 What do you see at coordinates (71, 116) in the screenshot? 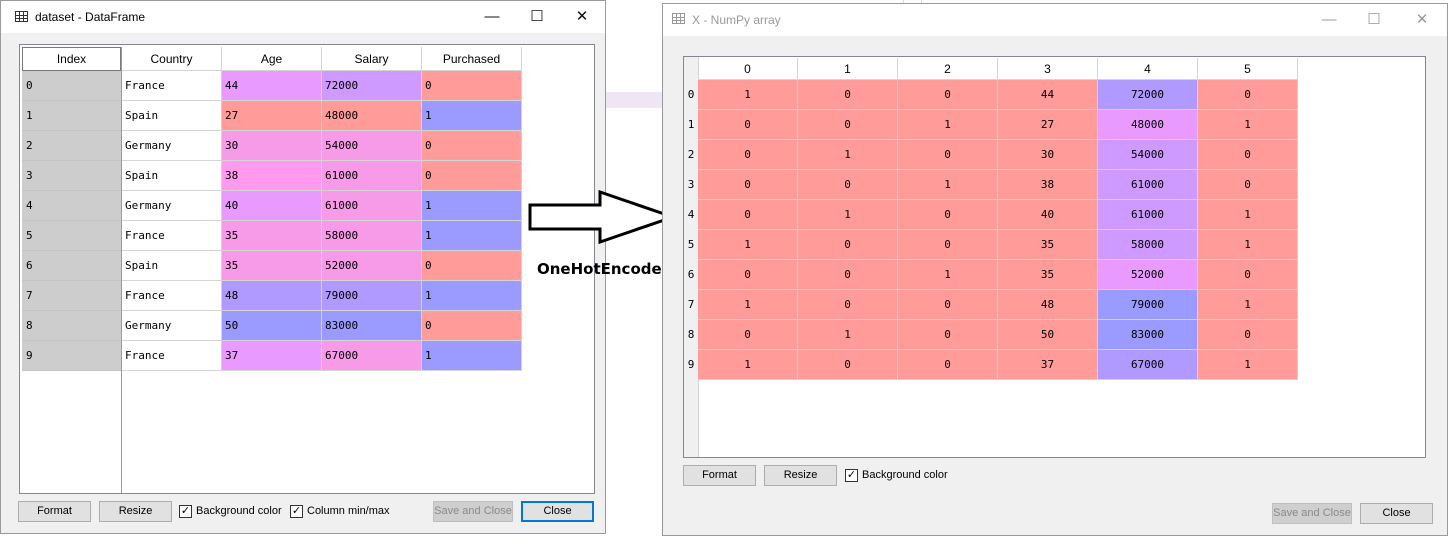
I see `index-cell: 1` at bounding box center [71, 116].